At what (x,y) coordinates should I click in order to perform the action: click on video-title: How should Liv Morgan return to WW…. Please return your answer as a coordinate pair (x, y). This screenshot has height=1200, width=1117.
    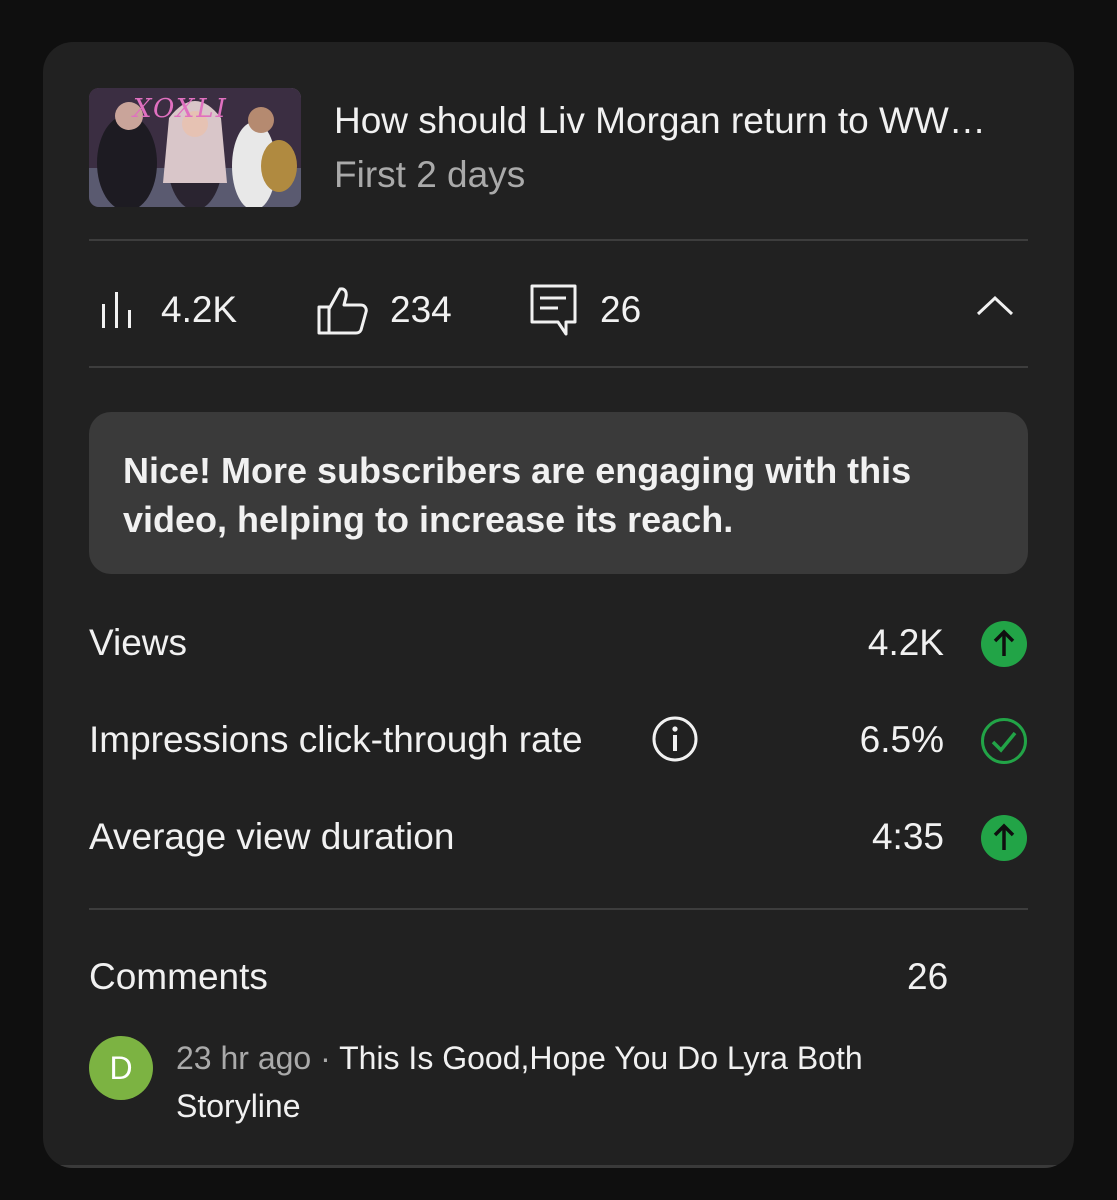
    Looking at the image, I should click on (684, 121).